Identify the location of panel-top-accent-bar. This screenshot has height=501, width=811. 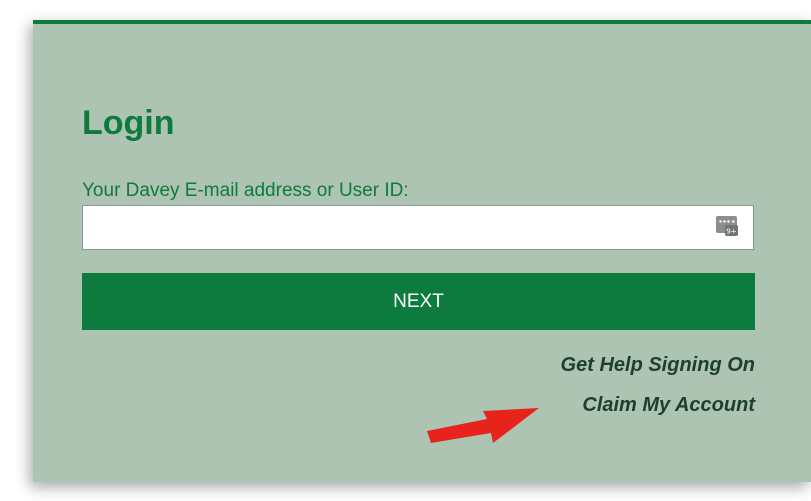
(422, 22).